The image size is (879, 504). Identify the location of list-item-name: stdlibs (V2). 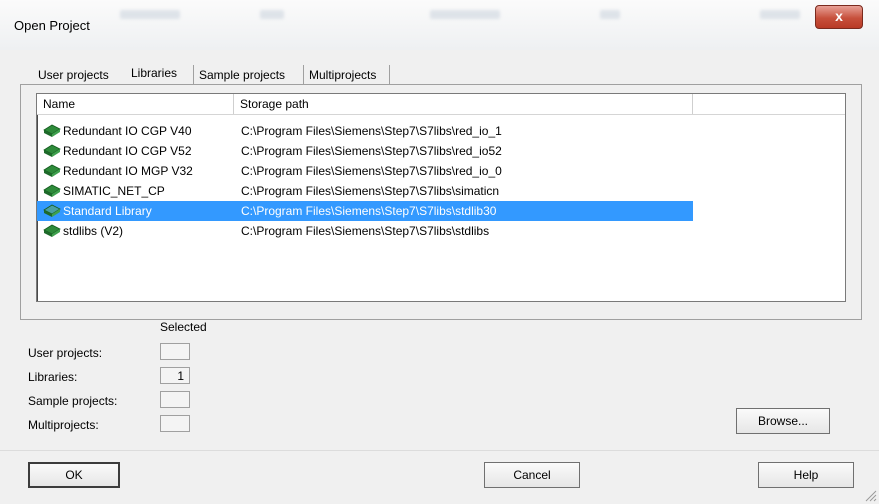
(83, 231).